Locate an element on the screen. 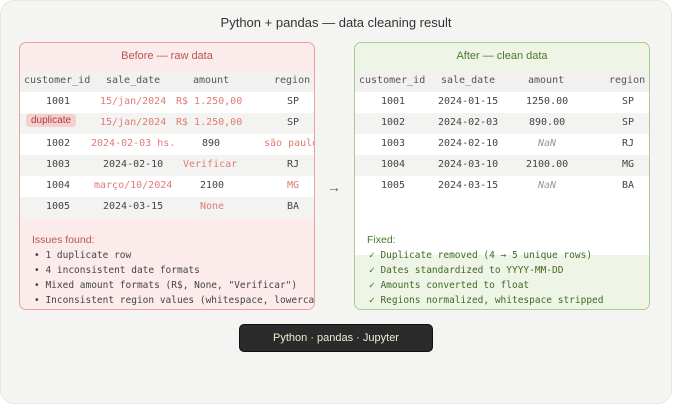 Image resolution: width=680 pixels, height=412 pixels. before-cell-amount: None is located at coordinates (212, 206).